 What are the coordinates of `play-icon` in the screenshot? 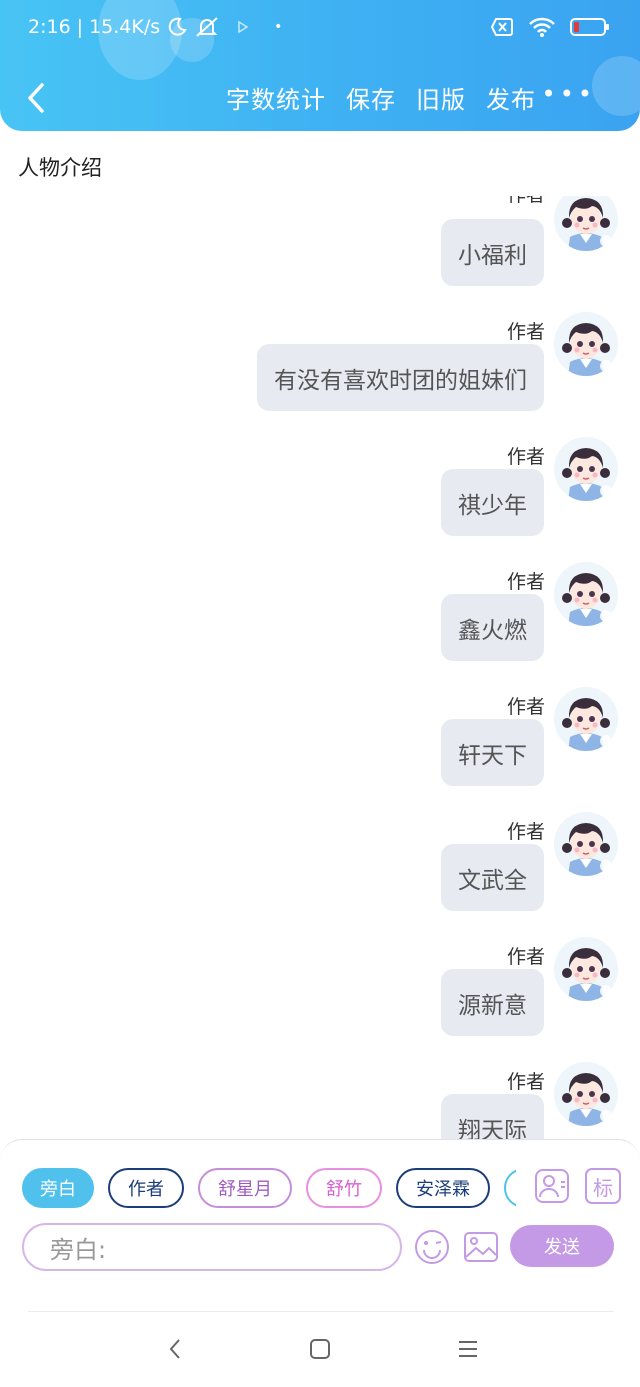 It's located at (243, 27).